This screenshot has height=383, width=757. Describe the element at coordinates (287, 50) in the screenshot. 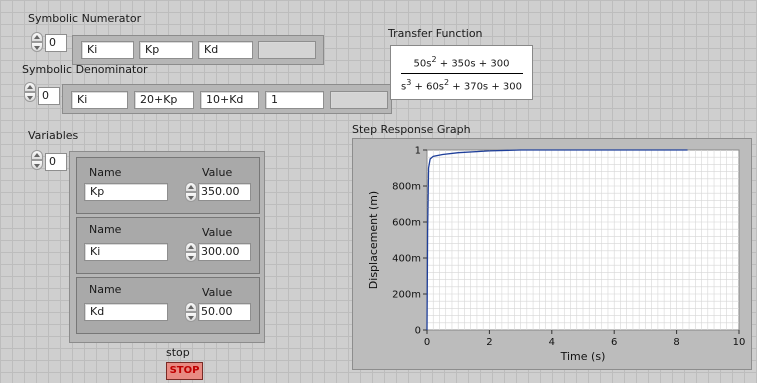

I see `numerator-item` at that location.